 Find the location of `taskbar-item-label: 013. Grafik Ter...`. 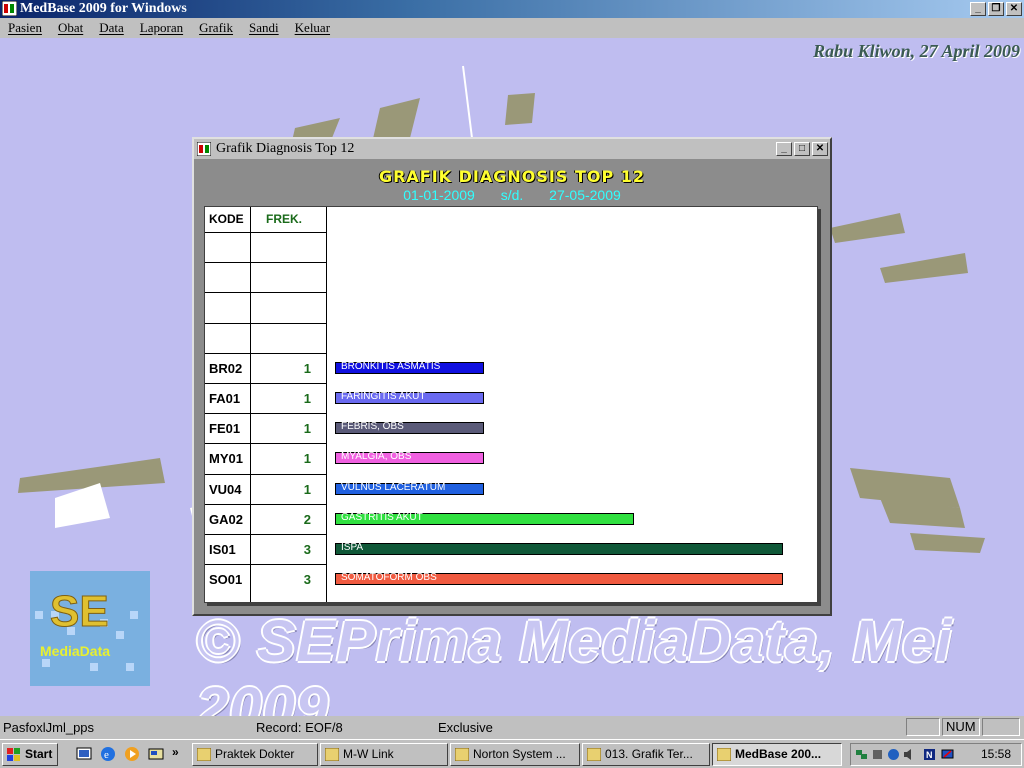

taskbar-item-label: 013. Grafik Ter... is located at coordinates (649, 754).